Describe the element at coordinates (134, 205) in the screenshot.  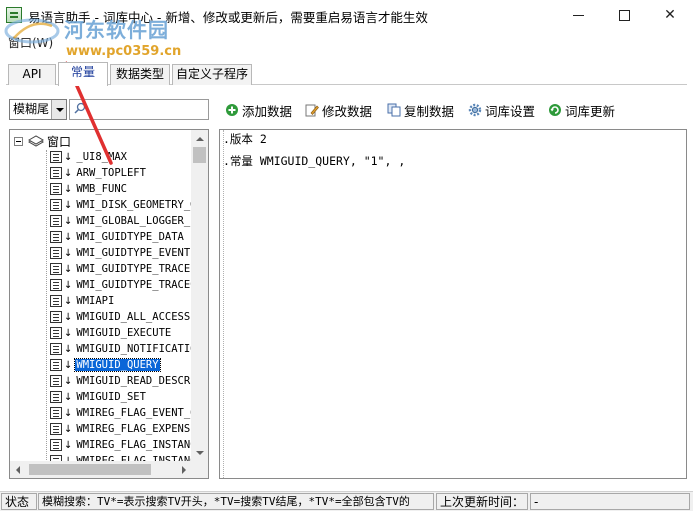
I see `tree-item-label: WMI_DISK_GEOMETRY_GUI` at that location.